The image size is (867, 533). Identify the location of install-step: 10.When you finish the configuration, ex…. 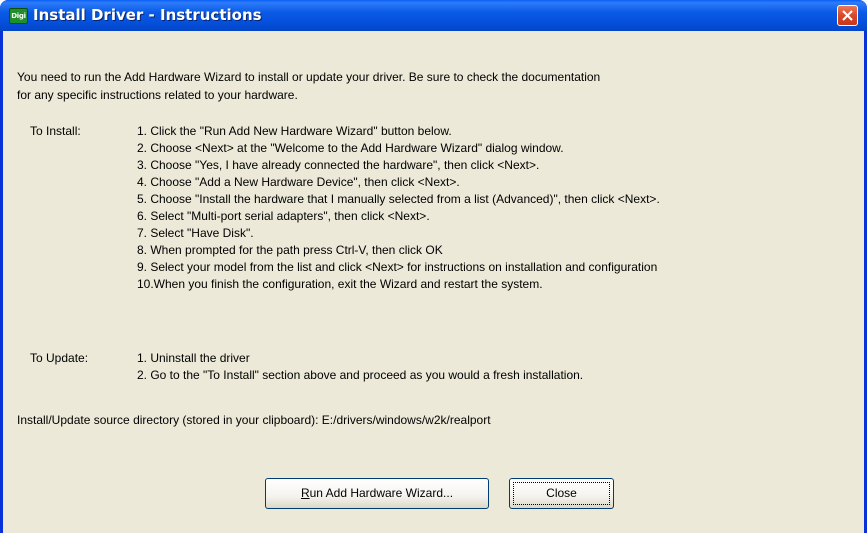
(340, 284).